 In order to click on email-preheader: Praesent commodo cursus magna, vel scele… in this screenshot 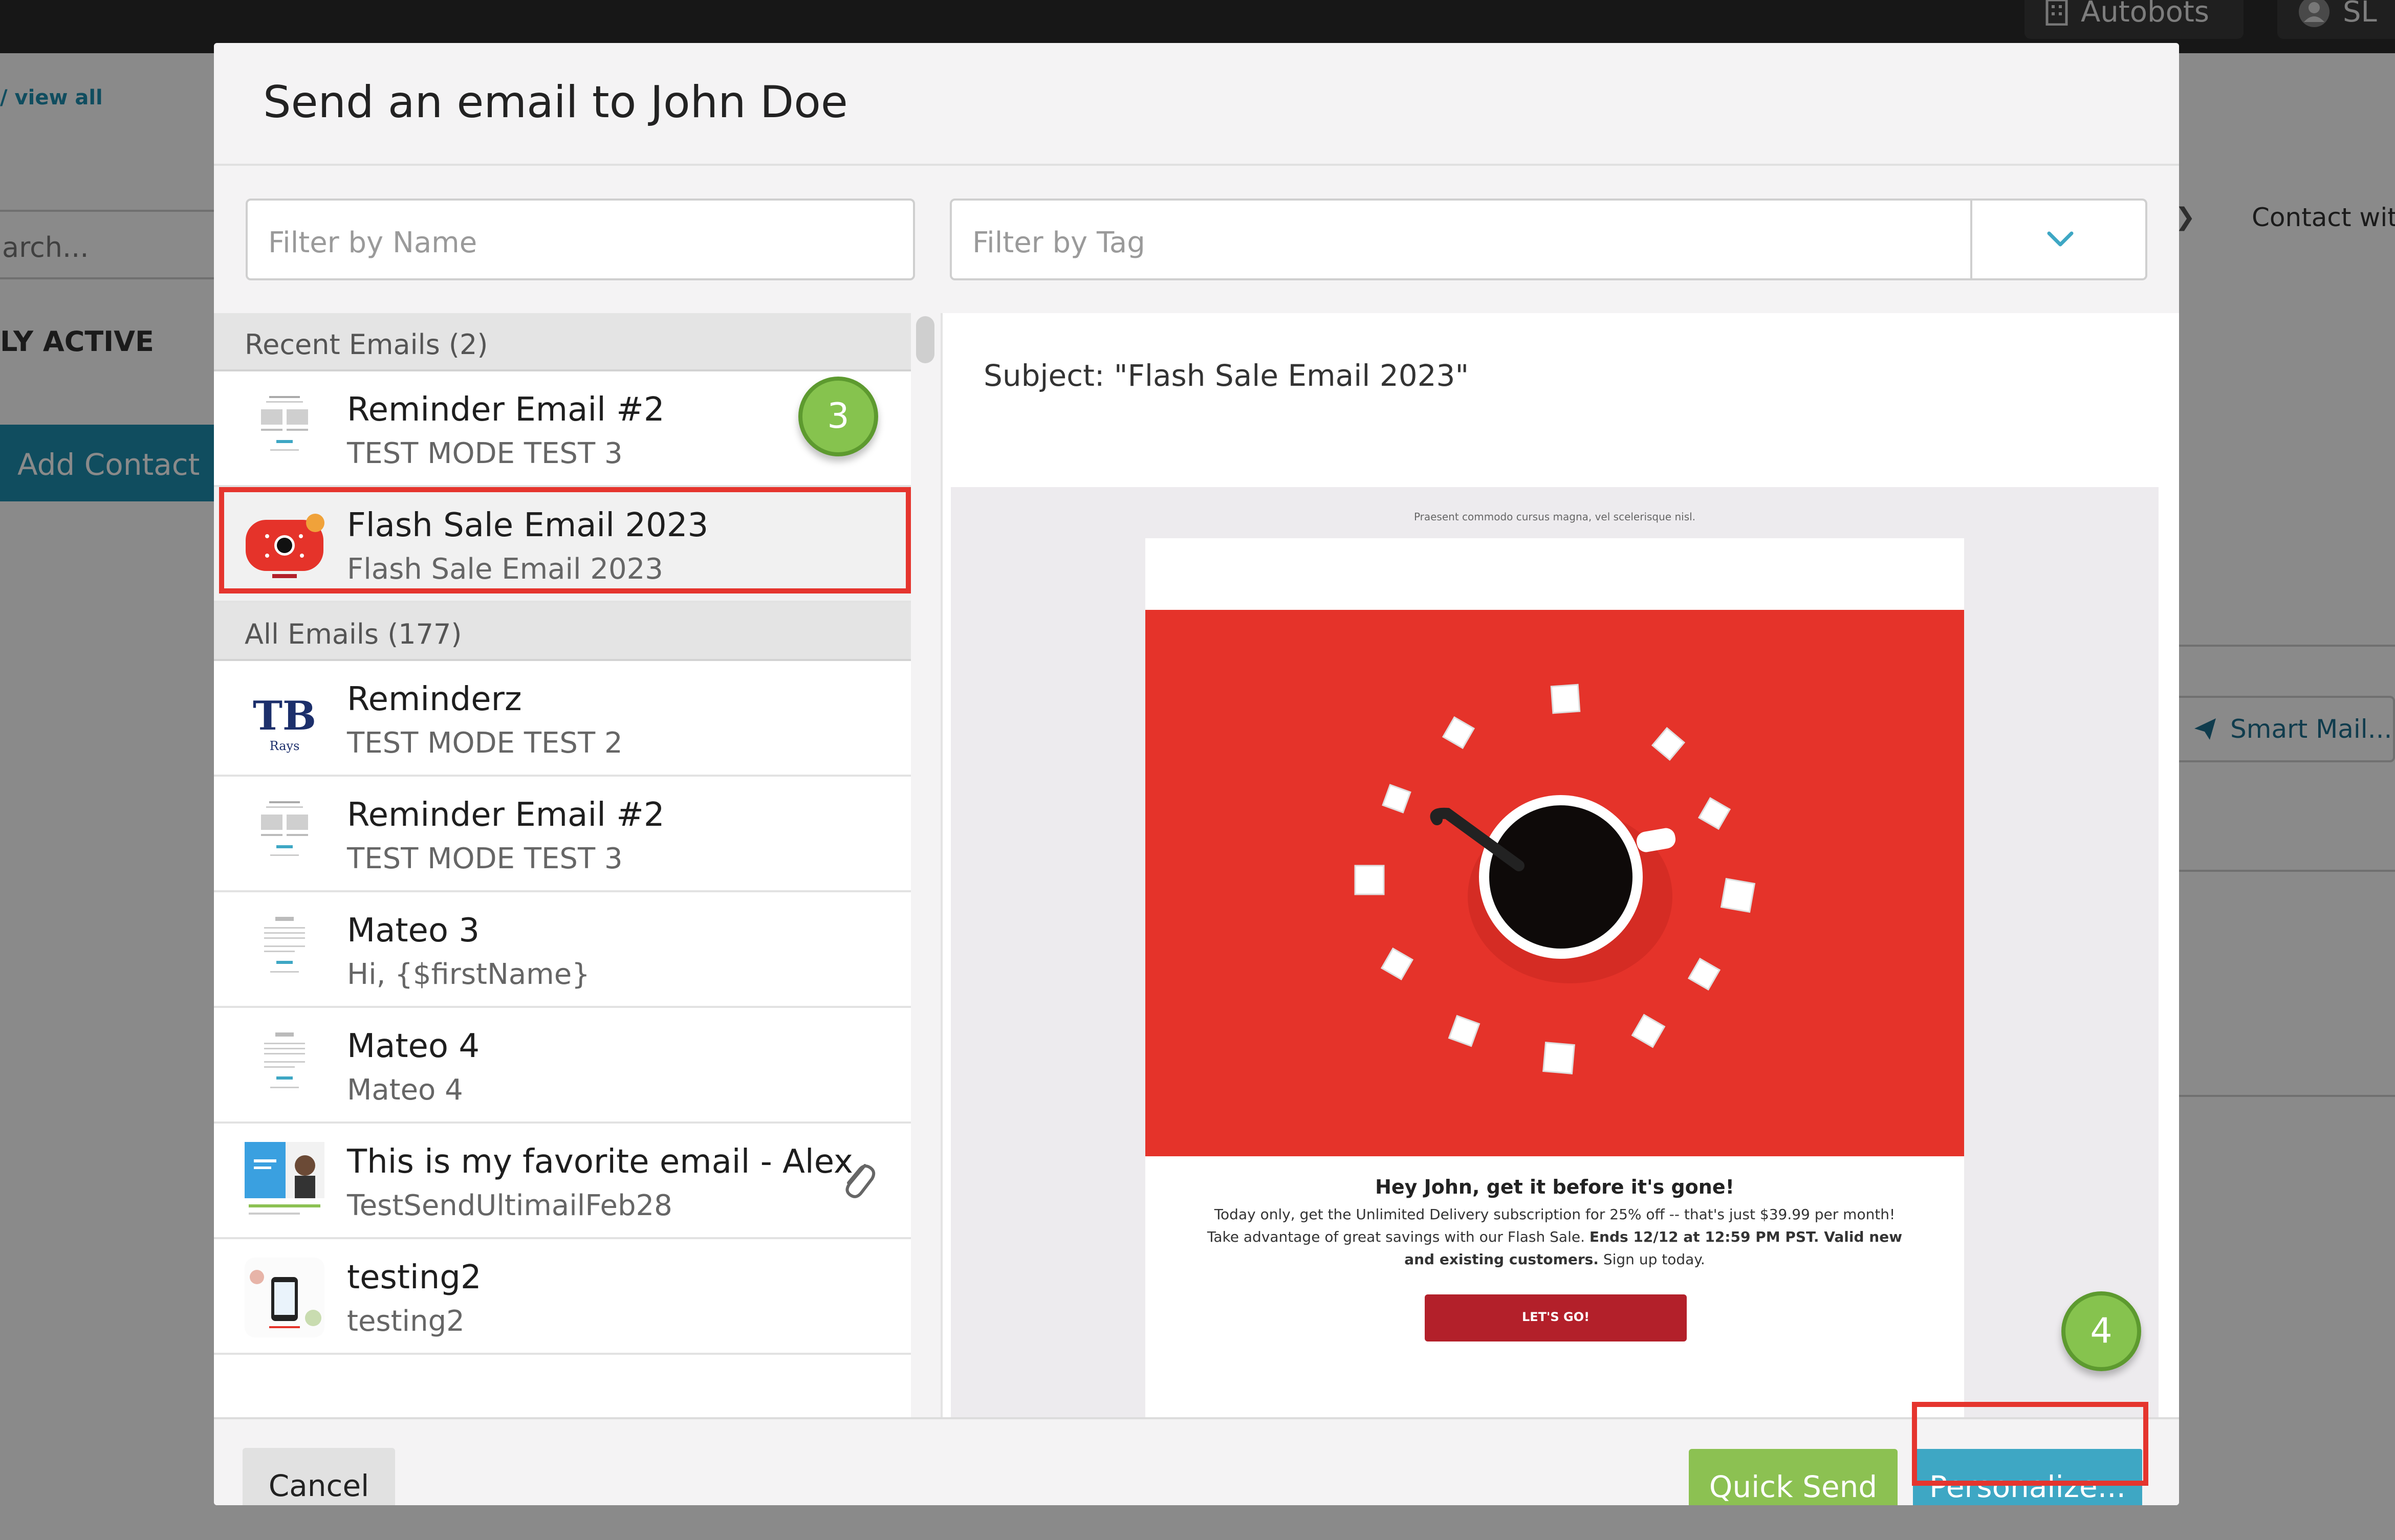, I will do `click(1554, 517)`.